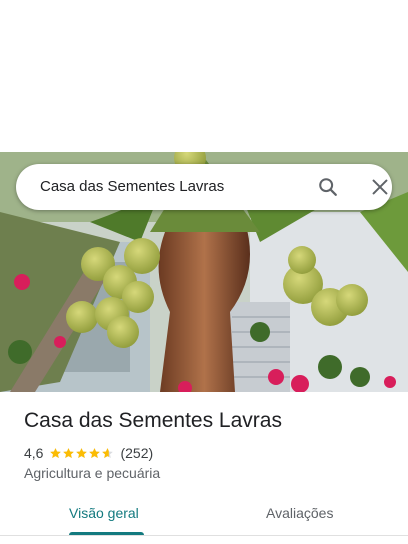 The image size is (408, 544). Describe the element at coordinates (153, 420) in the screenshot. I see `place-title: Casa das Sementes Lavras` at that location.